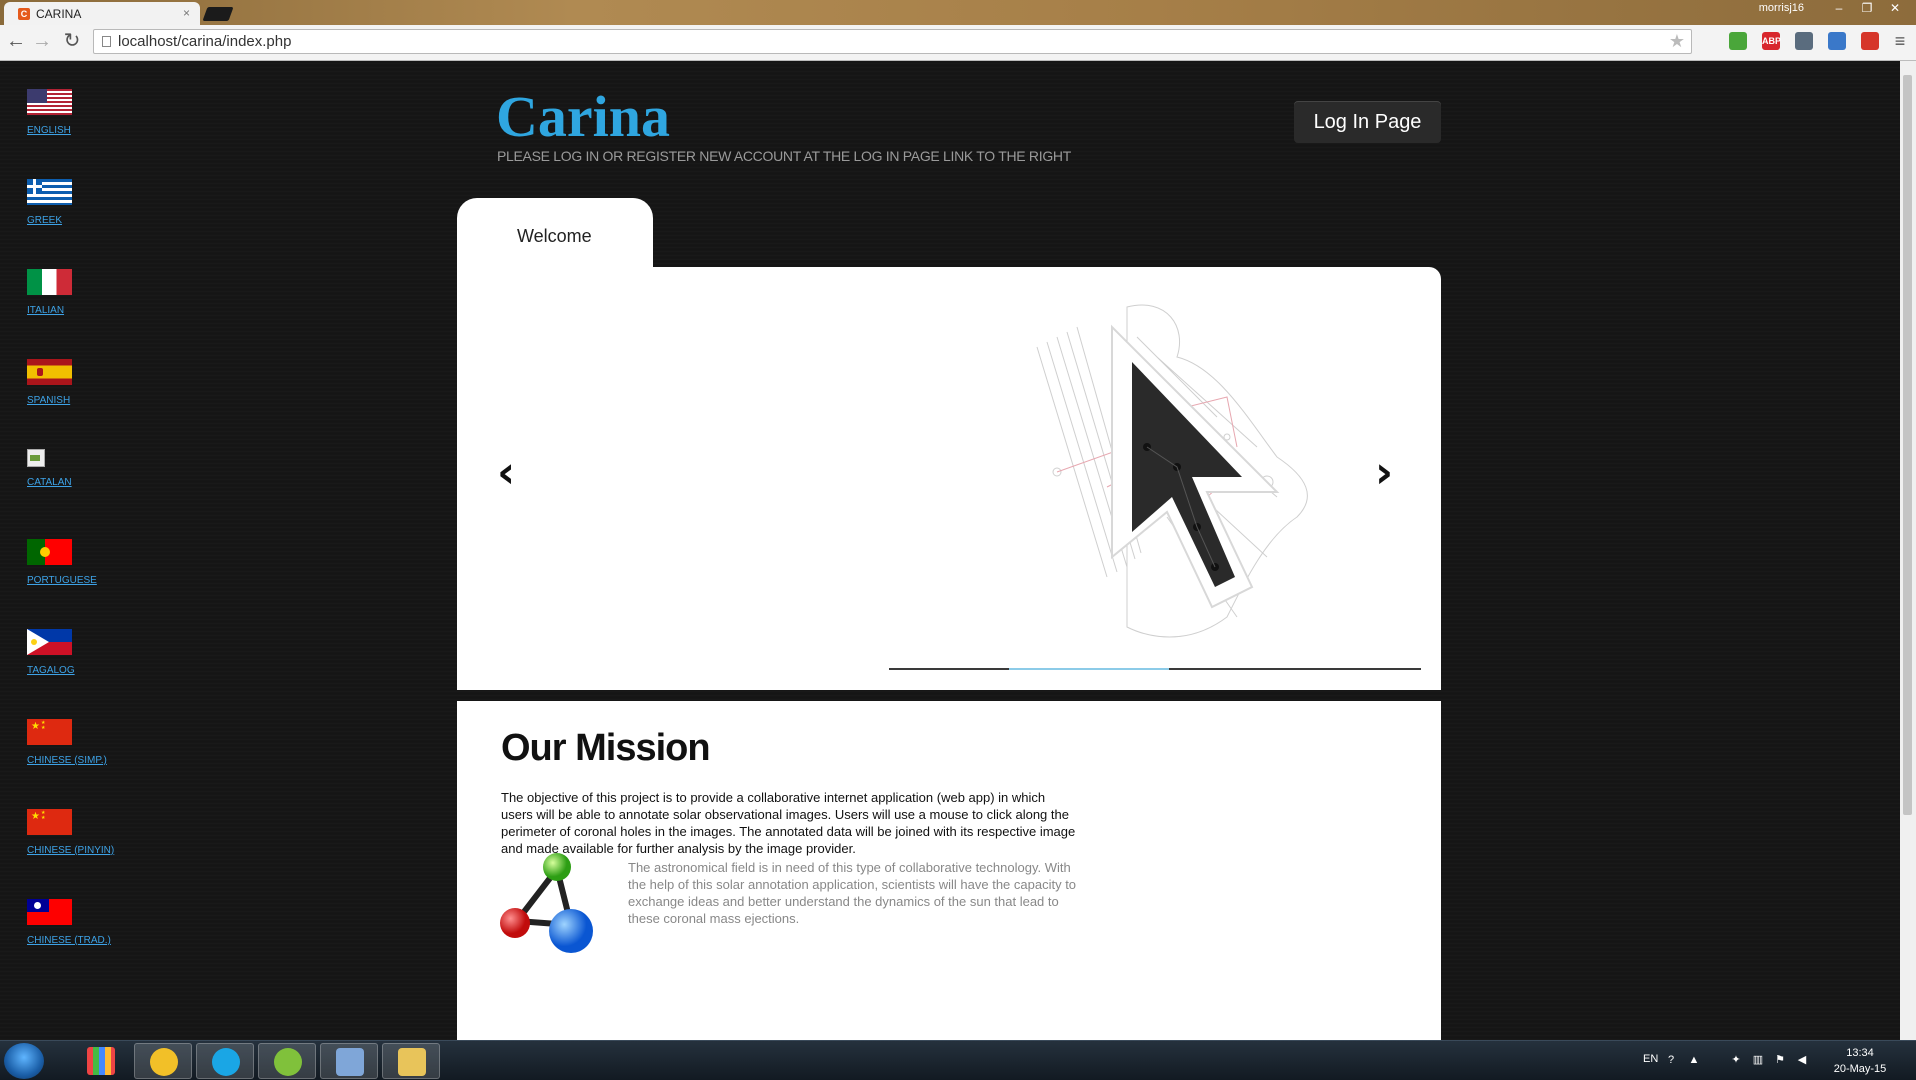 This screenshot has height=1080, width=1916. I want to click on input-language-indicator: EN, so click(1650, 1059).